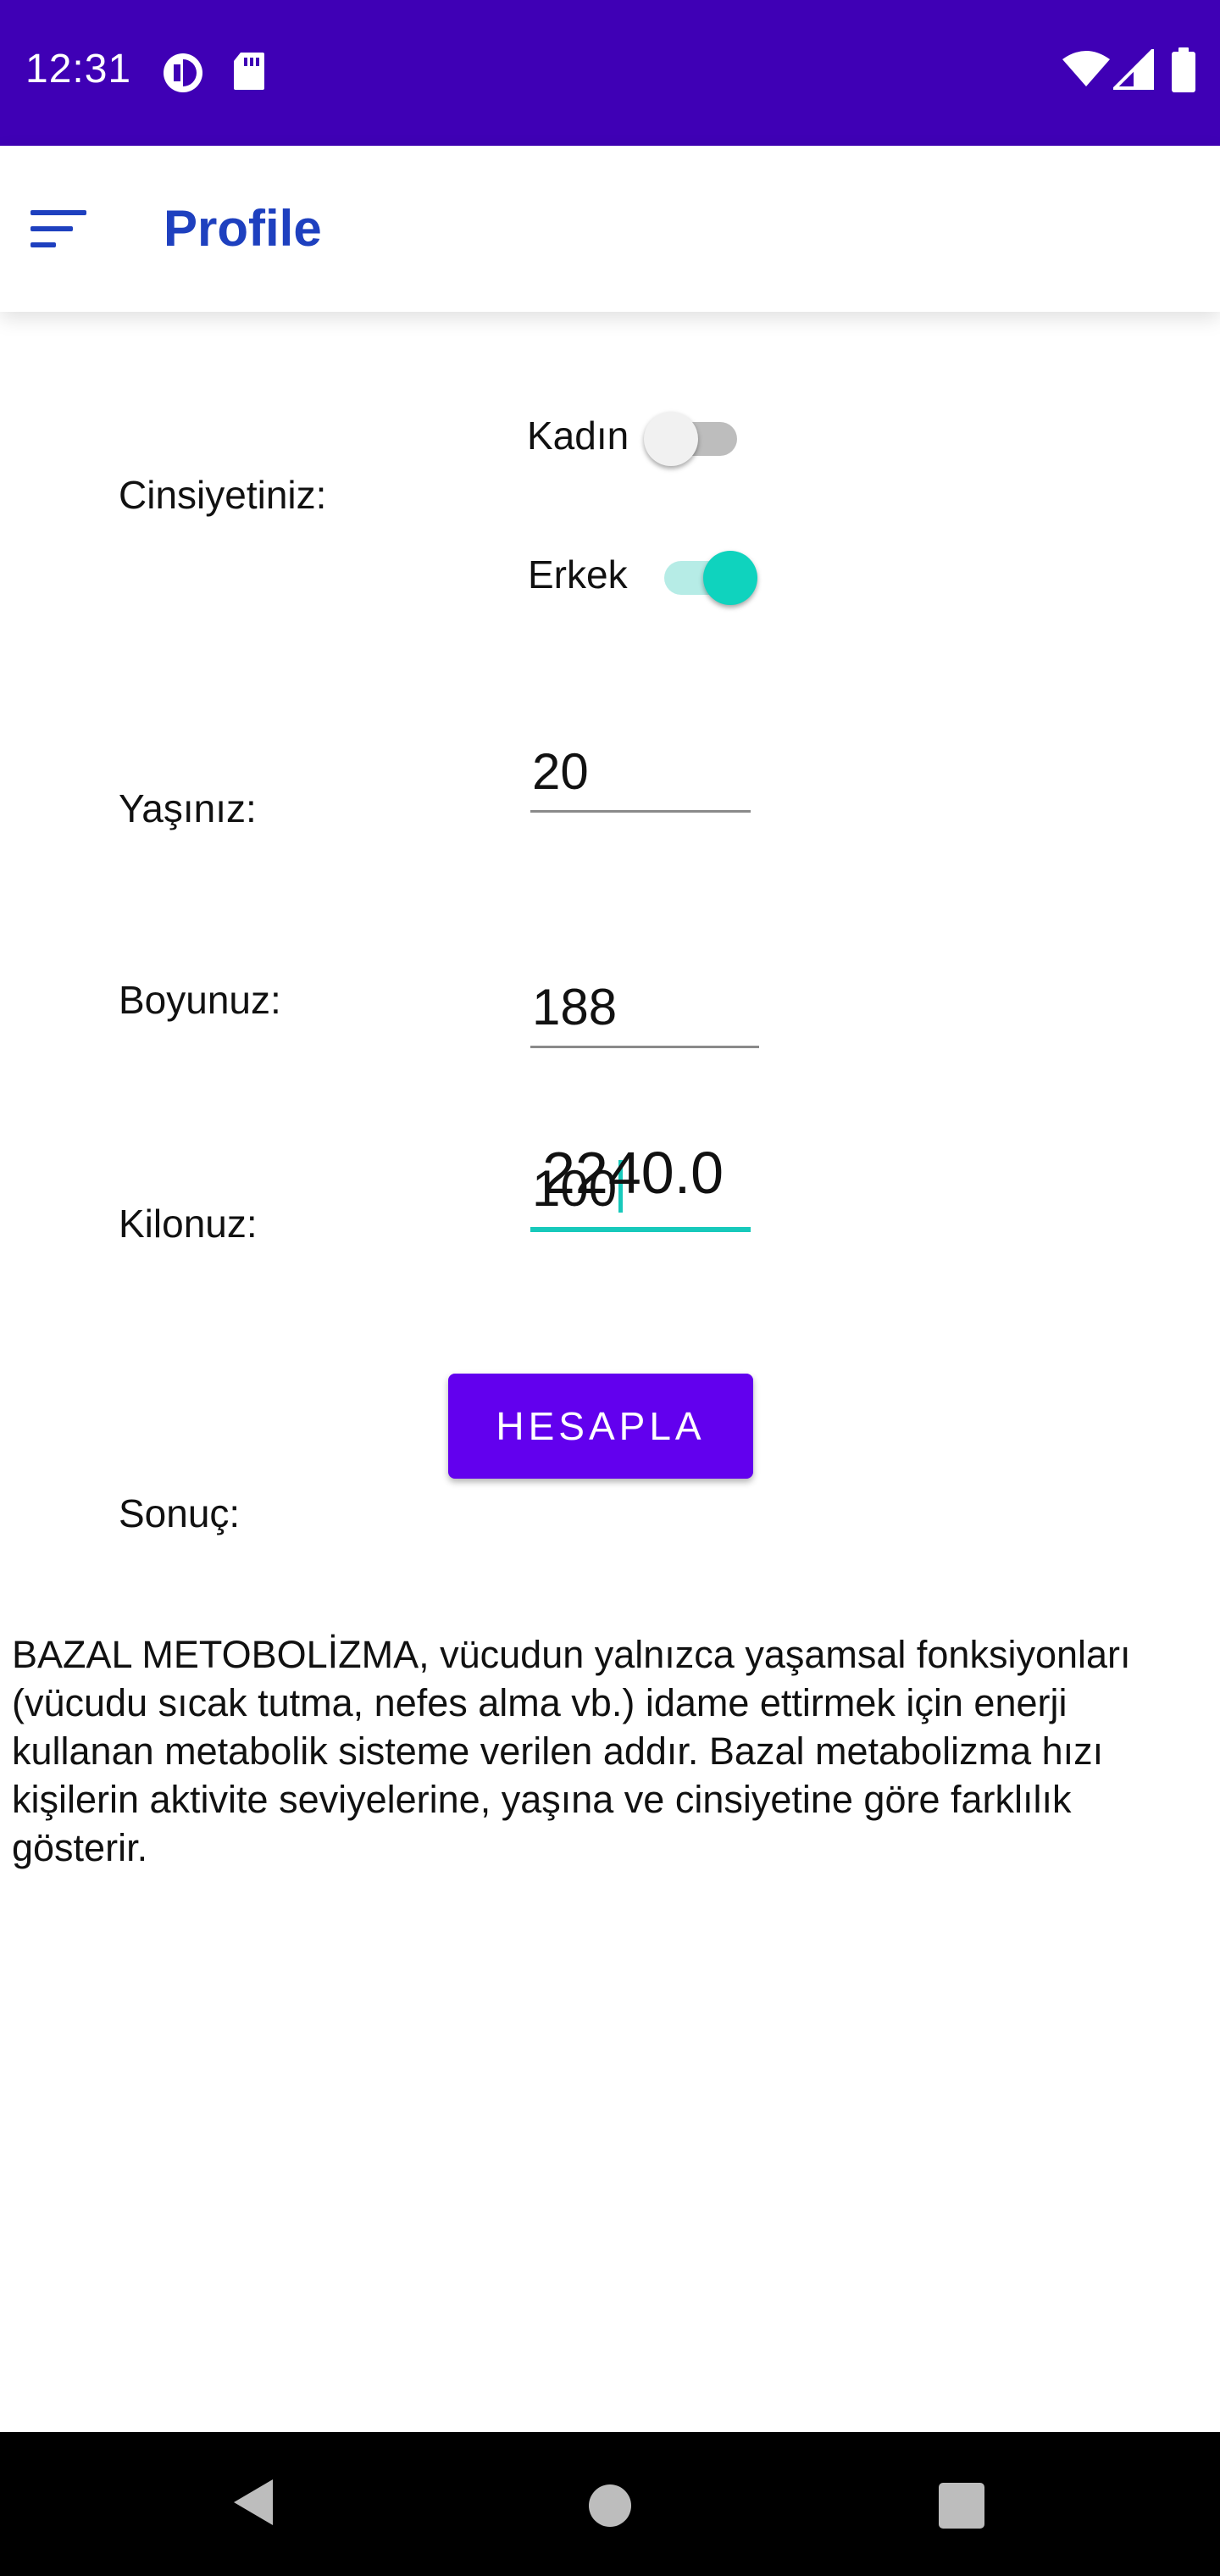 Image resolution: width=1220 pixels, height=2576 pixels. I want to click on app-bar: Profile, so click(610, 229).